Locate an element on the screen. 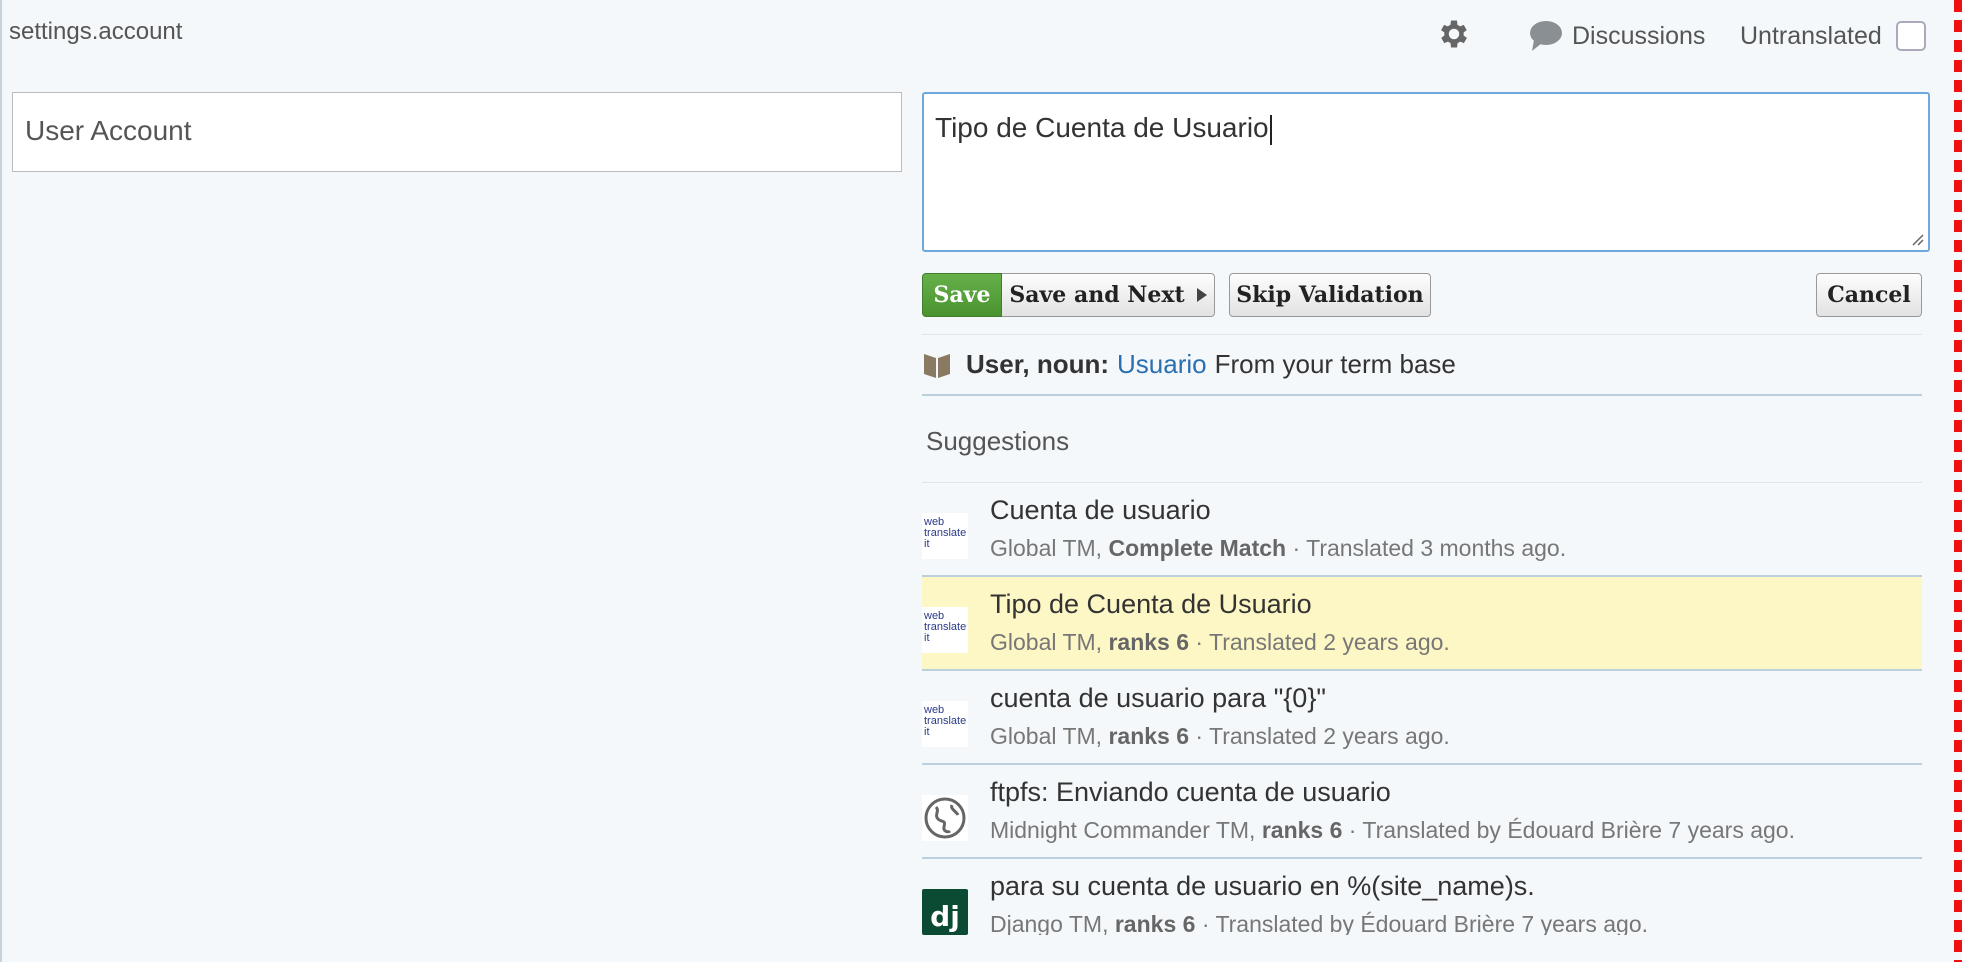 This screenshot has height=962, width=1962. save-button: Save is located at coordinates (962, 295).